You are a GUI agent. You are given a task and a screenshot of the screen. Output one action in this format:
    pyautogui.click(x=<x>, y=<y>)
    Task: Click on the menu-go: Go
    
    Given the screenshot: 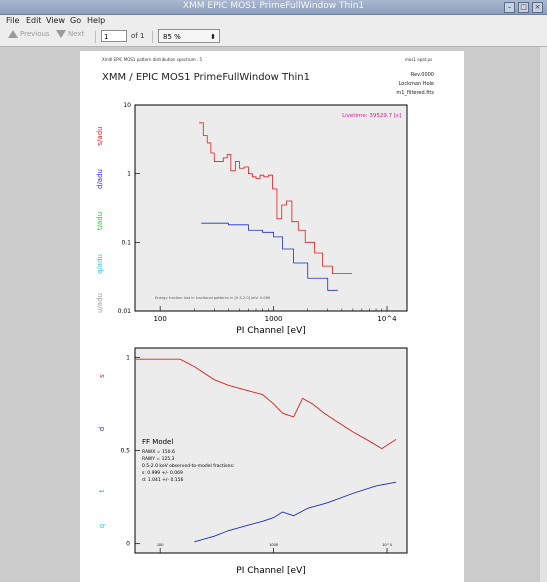 What is the action you would take?
    pyautogui.click(x=75, y=20)
    